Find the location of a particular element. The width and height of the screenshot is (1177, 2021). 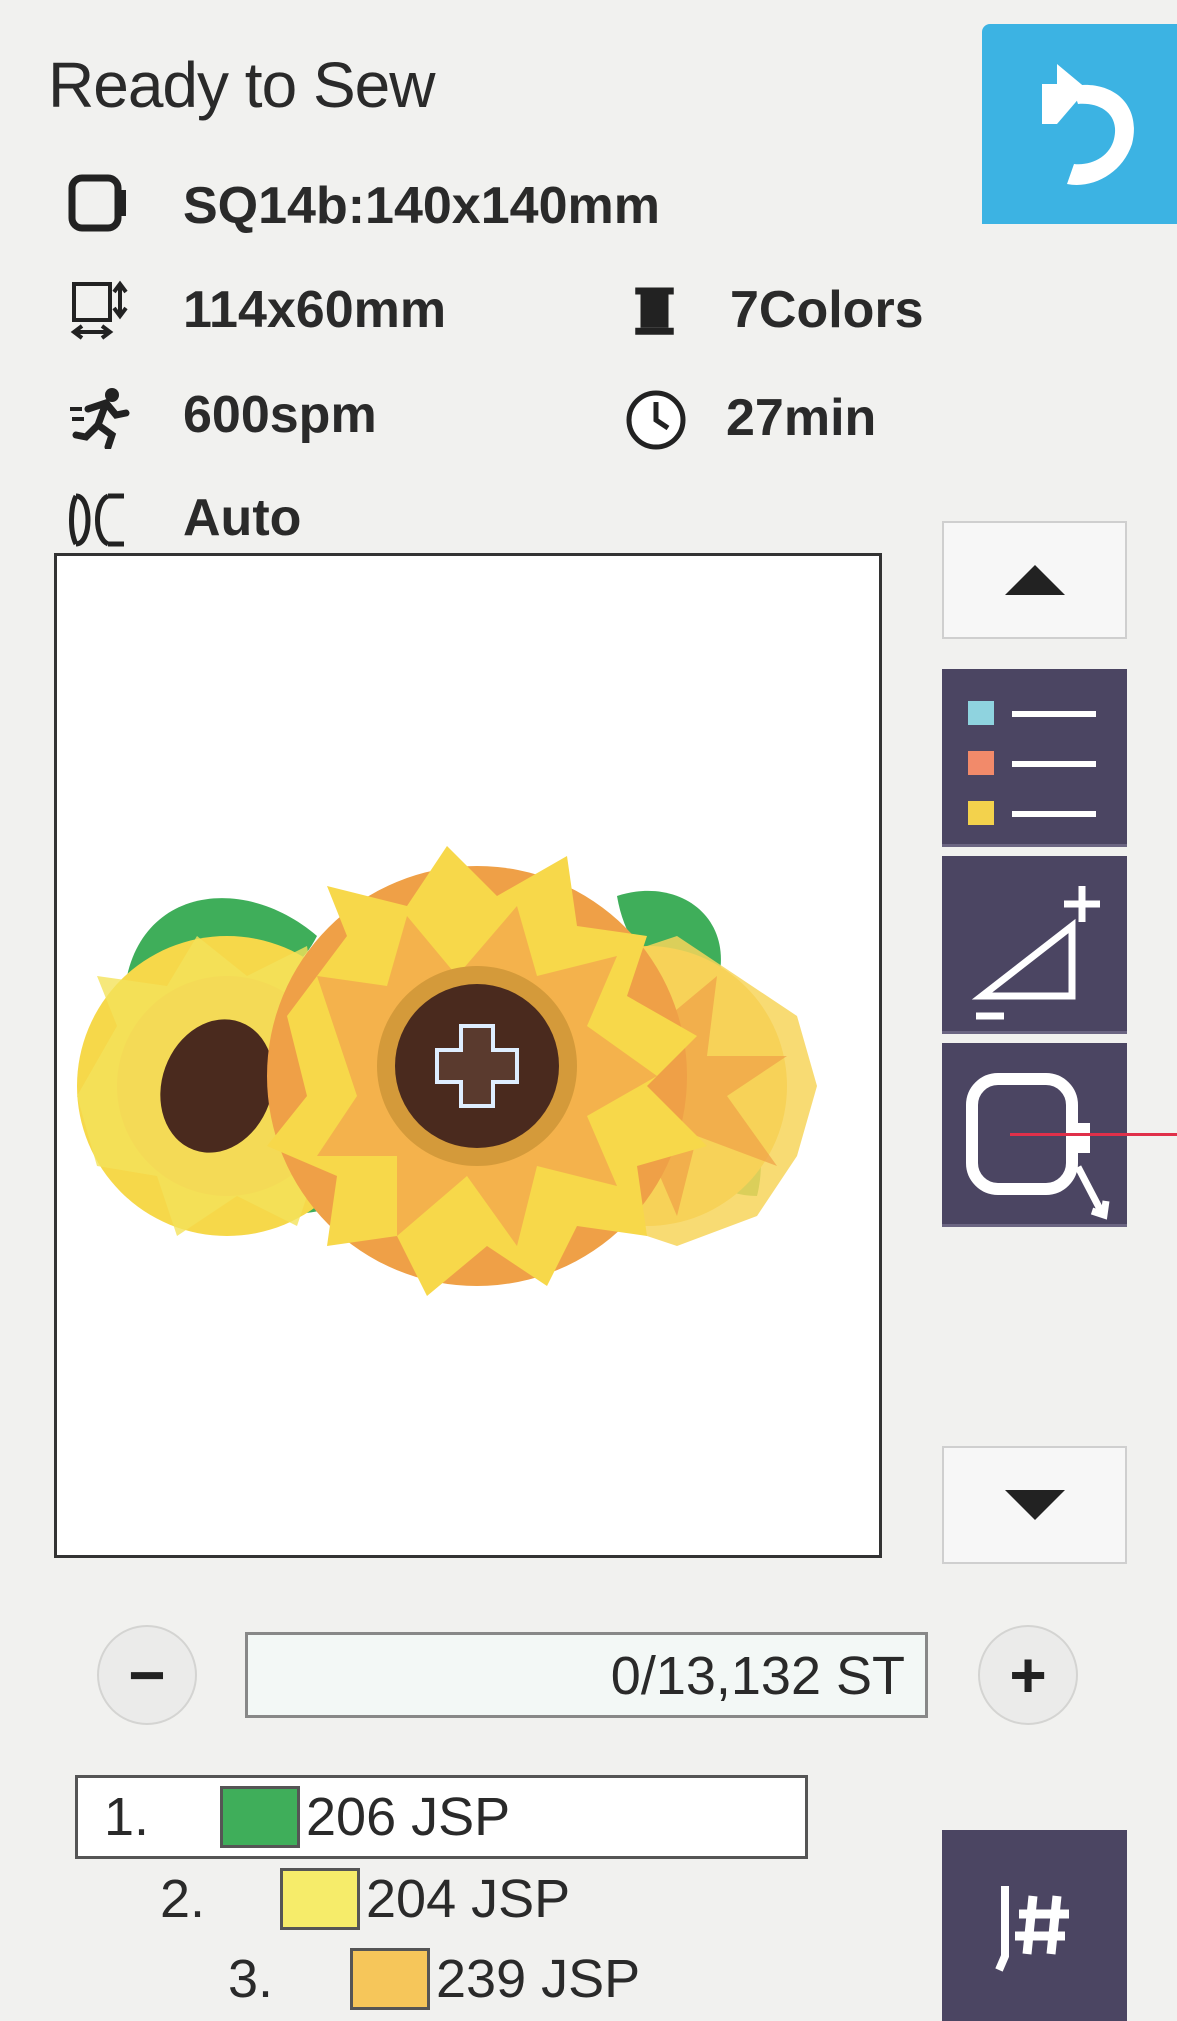

scroll-down-button is located at coordinates (1034, 1505).